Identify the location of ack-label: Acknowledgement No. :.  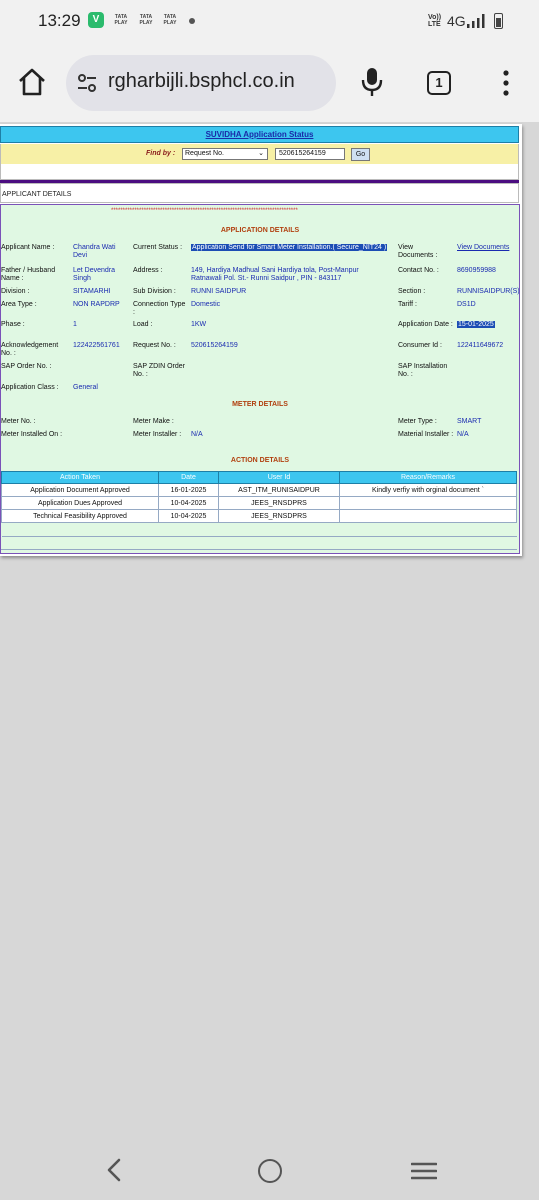
(30, 349).